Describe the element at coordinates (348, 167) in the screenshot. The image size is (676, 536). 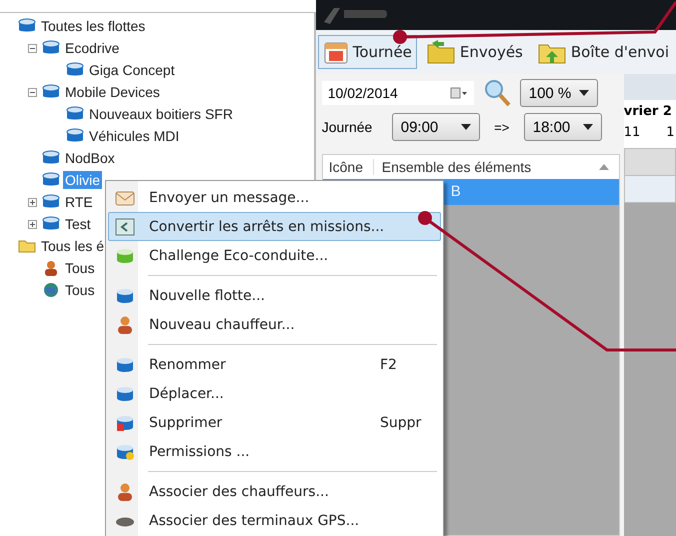
I see `column-header: Icône` at that location.